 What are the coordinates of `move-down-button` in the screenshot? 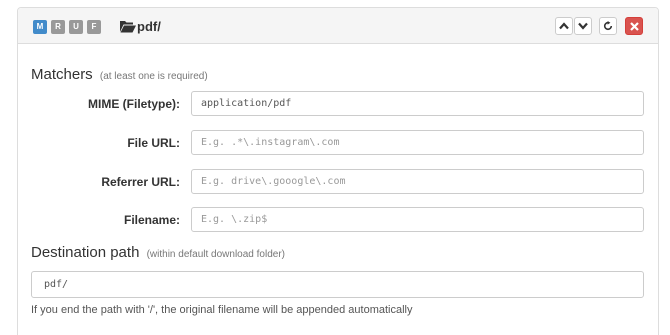 It's located at (583, 26).